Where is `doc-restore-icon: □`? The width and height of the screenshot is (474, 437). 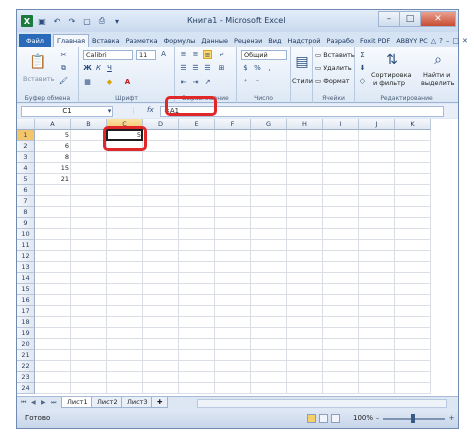
doc-restore-icon: □ is located at coordinates (455, 41).